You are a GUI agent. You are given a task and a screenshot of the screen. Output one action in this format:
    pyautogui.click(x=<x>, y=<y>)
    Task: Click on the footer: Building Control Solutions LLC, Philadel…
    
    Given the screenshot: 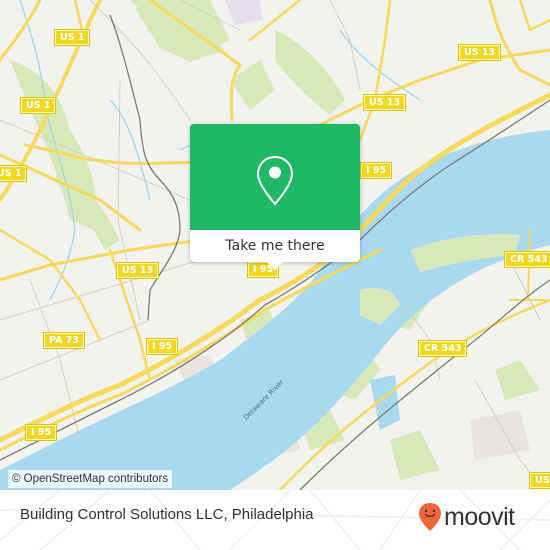 What is the action you would take?
    pyautogui.click(x=275, y=520)
    